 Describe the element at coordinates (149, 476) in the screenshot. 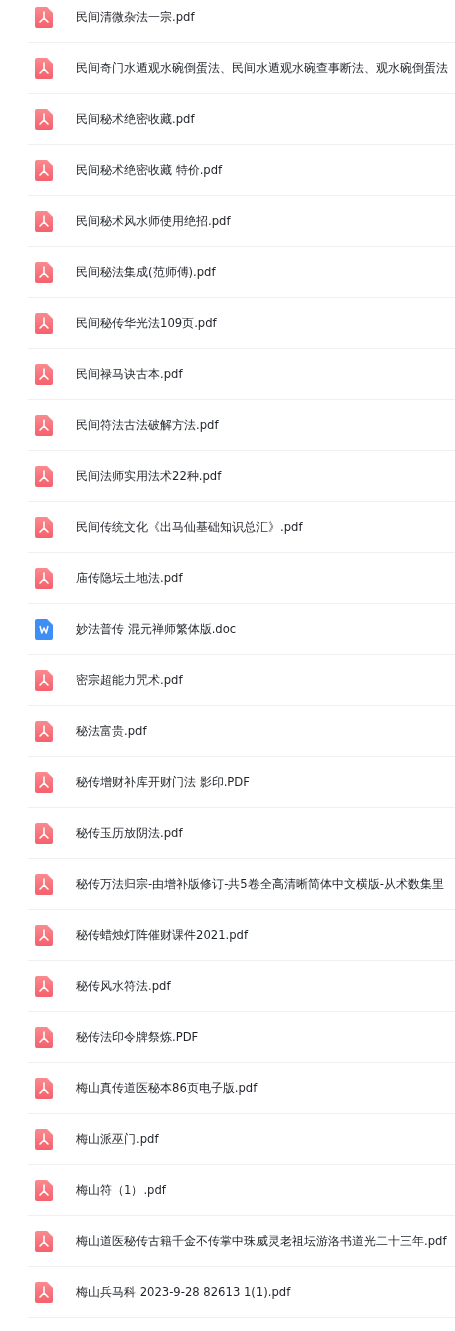

I see `file-name: 民间法师实用法术22种.pdf` at that location.